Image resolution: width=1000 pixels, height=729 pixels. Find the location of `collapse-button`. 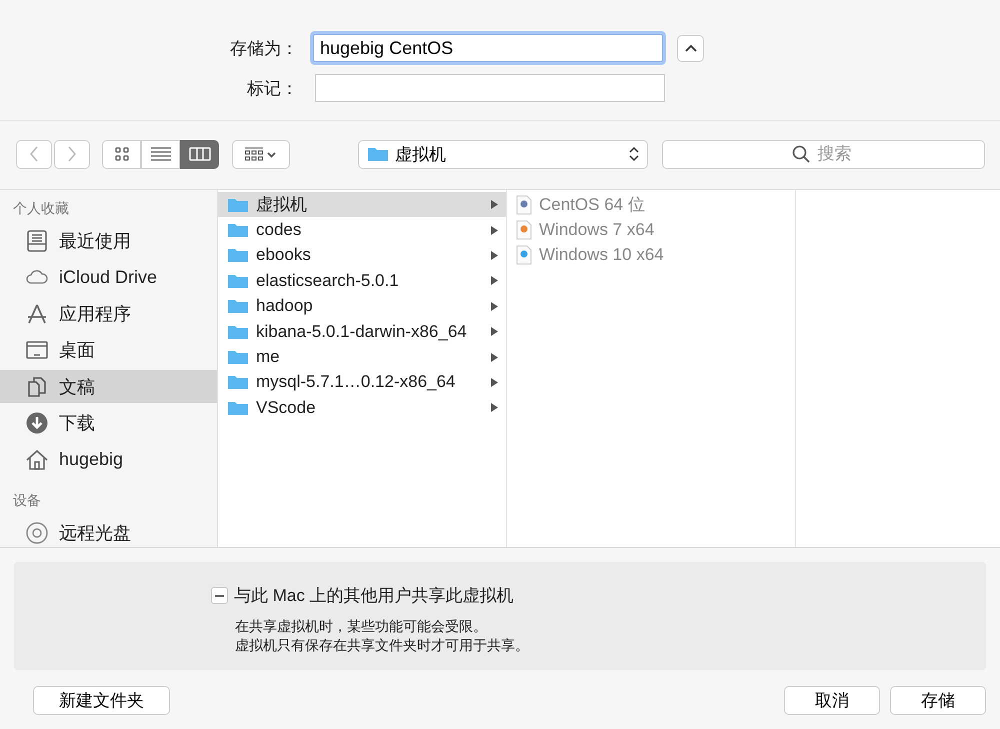

collapse-button is located at coordinates (690, 48).